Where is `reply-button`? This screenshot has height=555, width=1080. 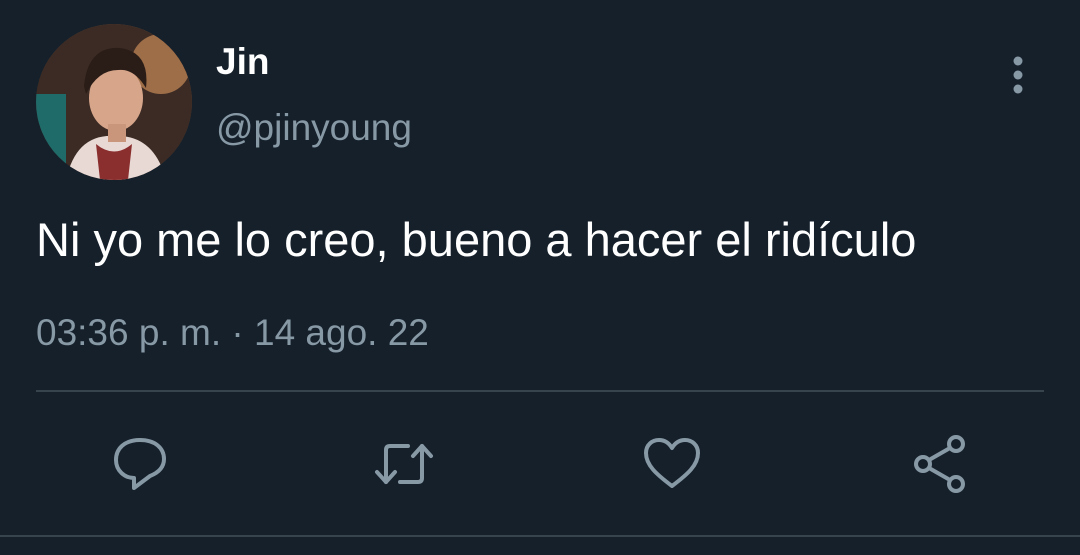 reply-button is located at coordinates (140, 464).